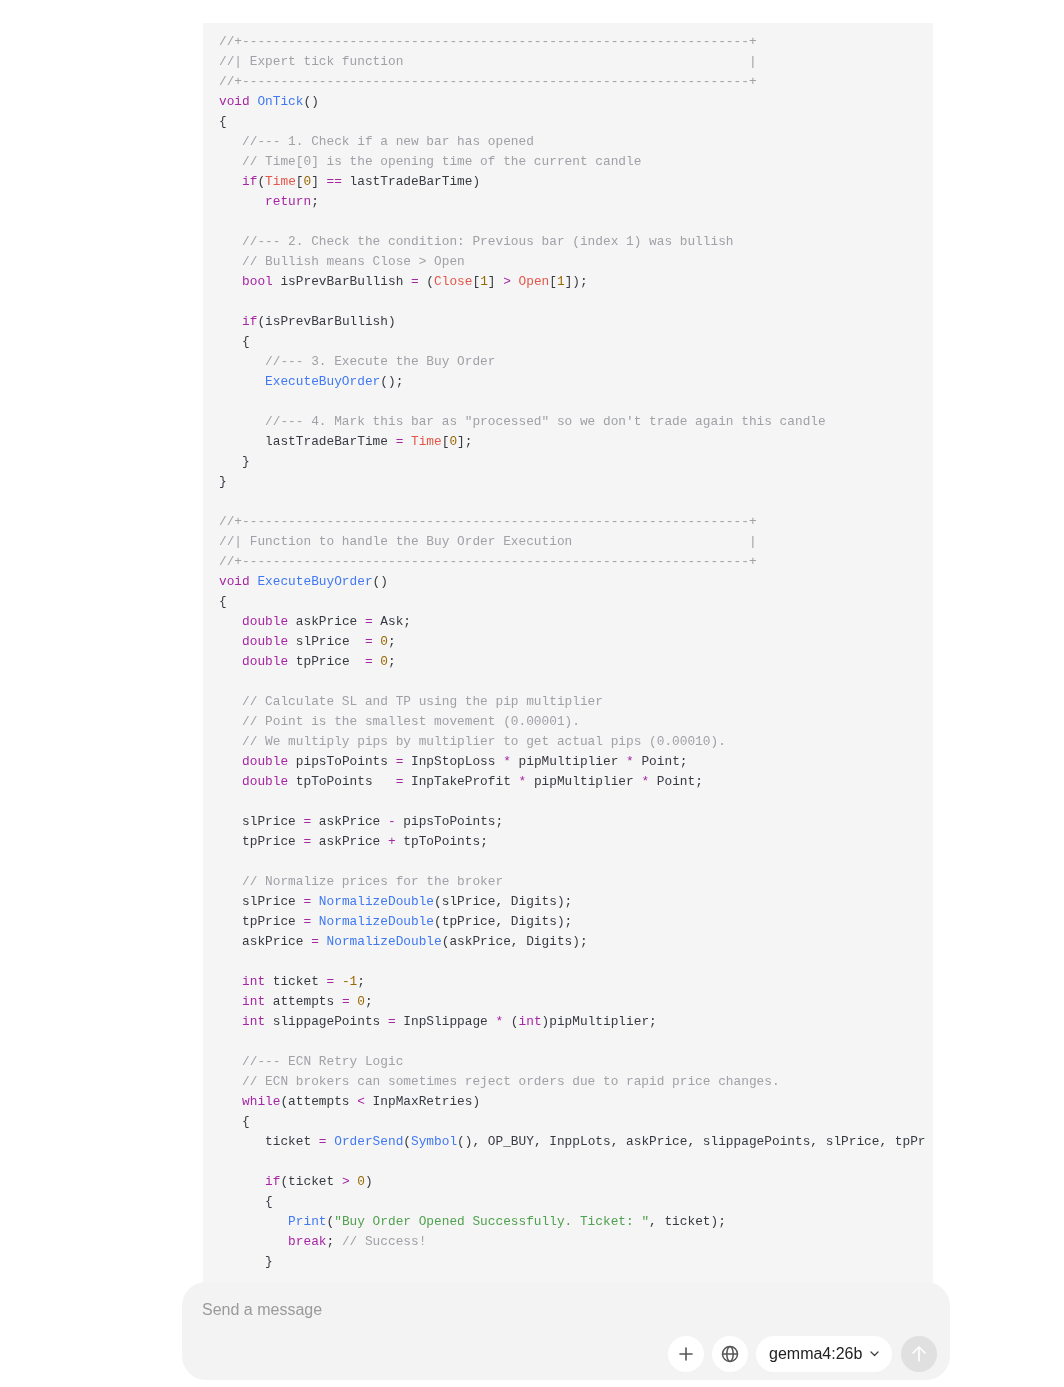 The width and height of the screenshot is (1064, 1387). What do you see at coordinates (318, 642) in the screenshot?
I see `code-line: double slPrice = 0;` at bounding box center [318, 642].